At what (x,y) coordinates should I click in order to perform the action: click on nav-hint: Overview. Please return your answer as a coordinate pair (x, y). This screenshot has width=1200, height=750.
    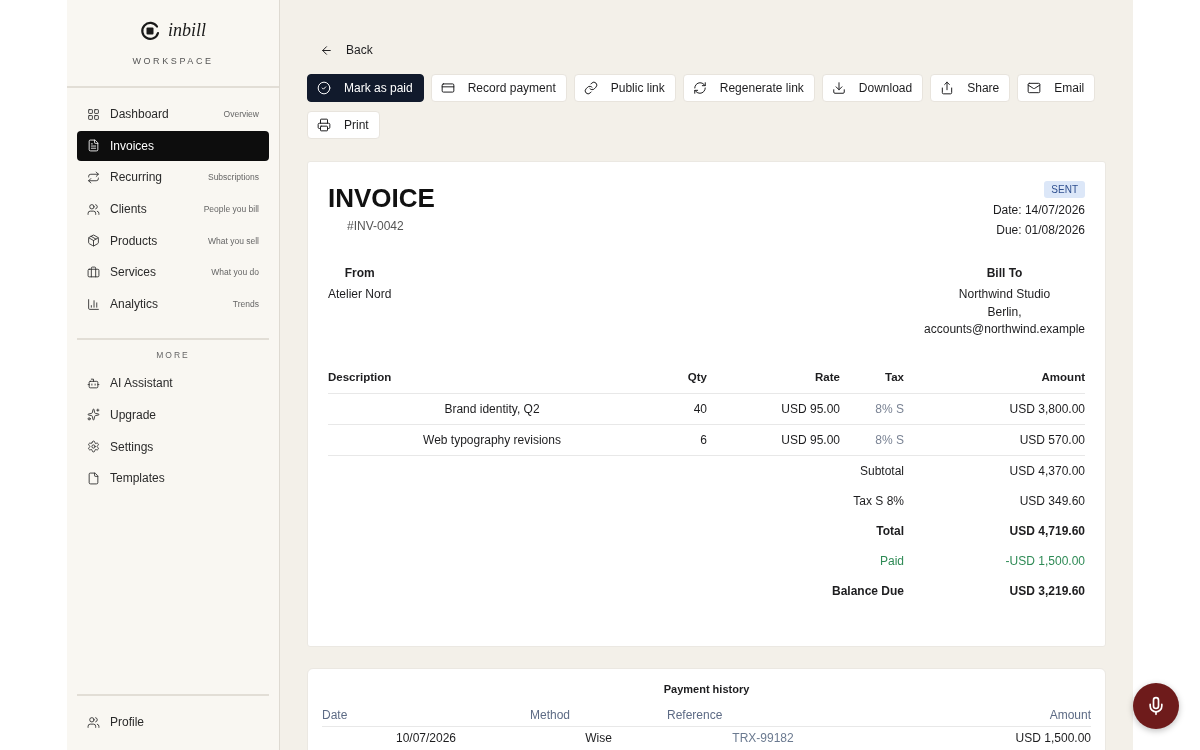
    Looking at the image, I should click on (241, 114).